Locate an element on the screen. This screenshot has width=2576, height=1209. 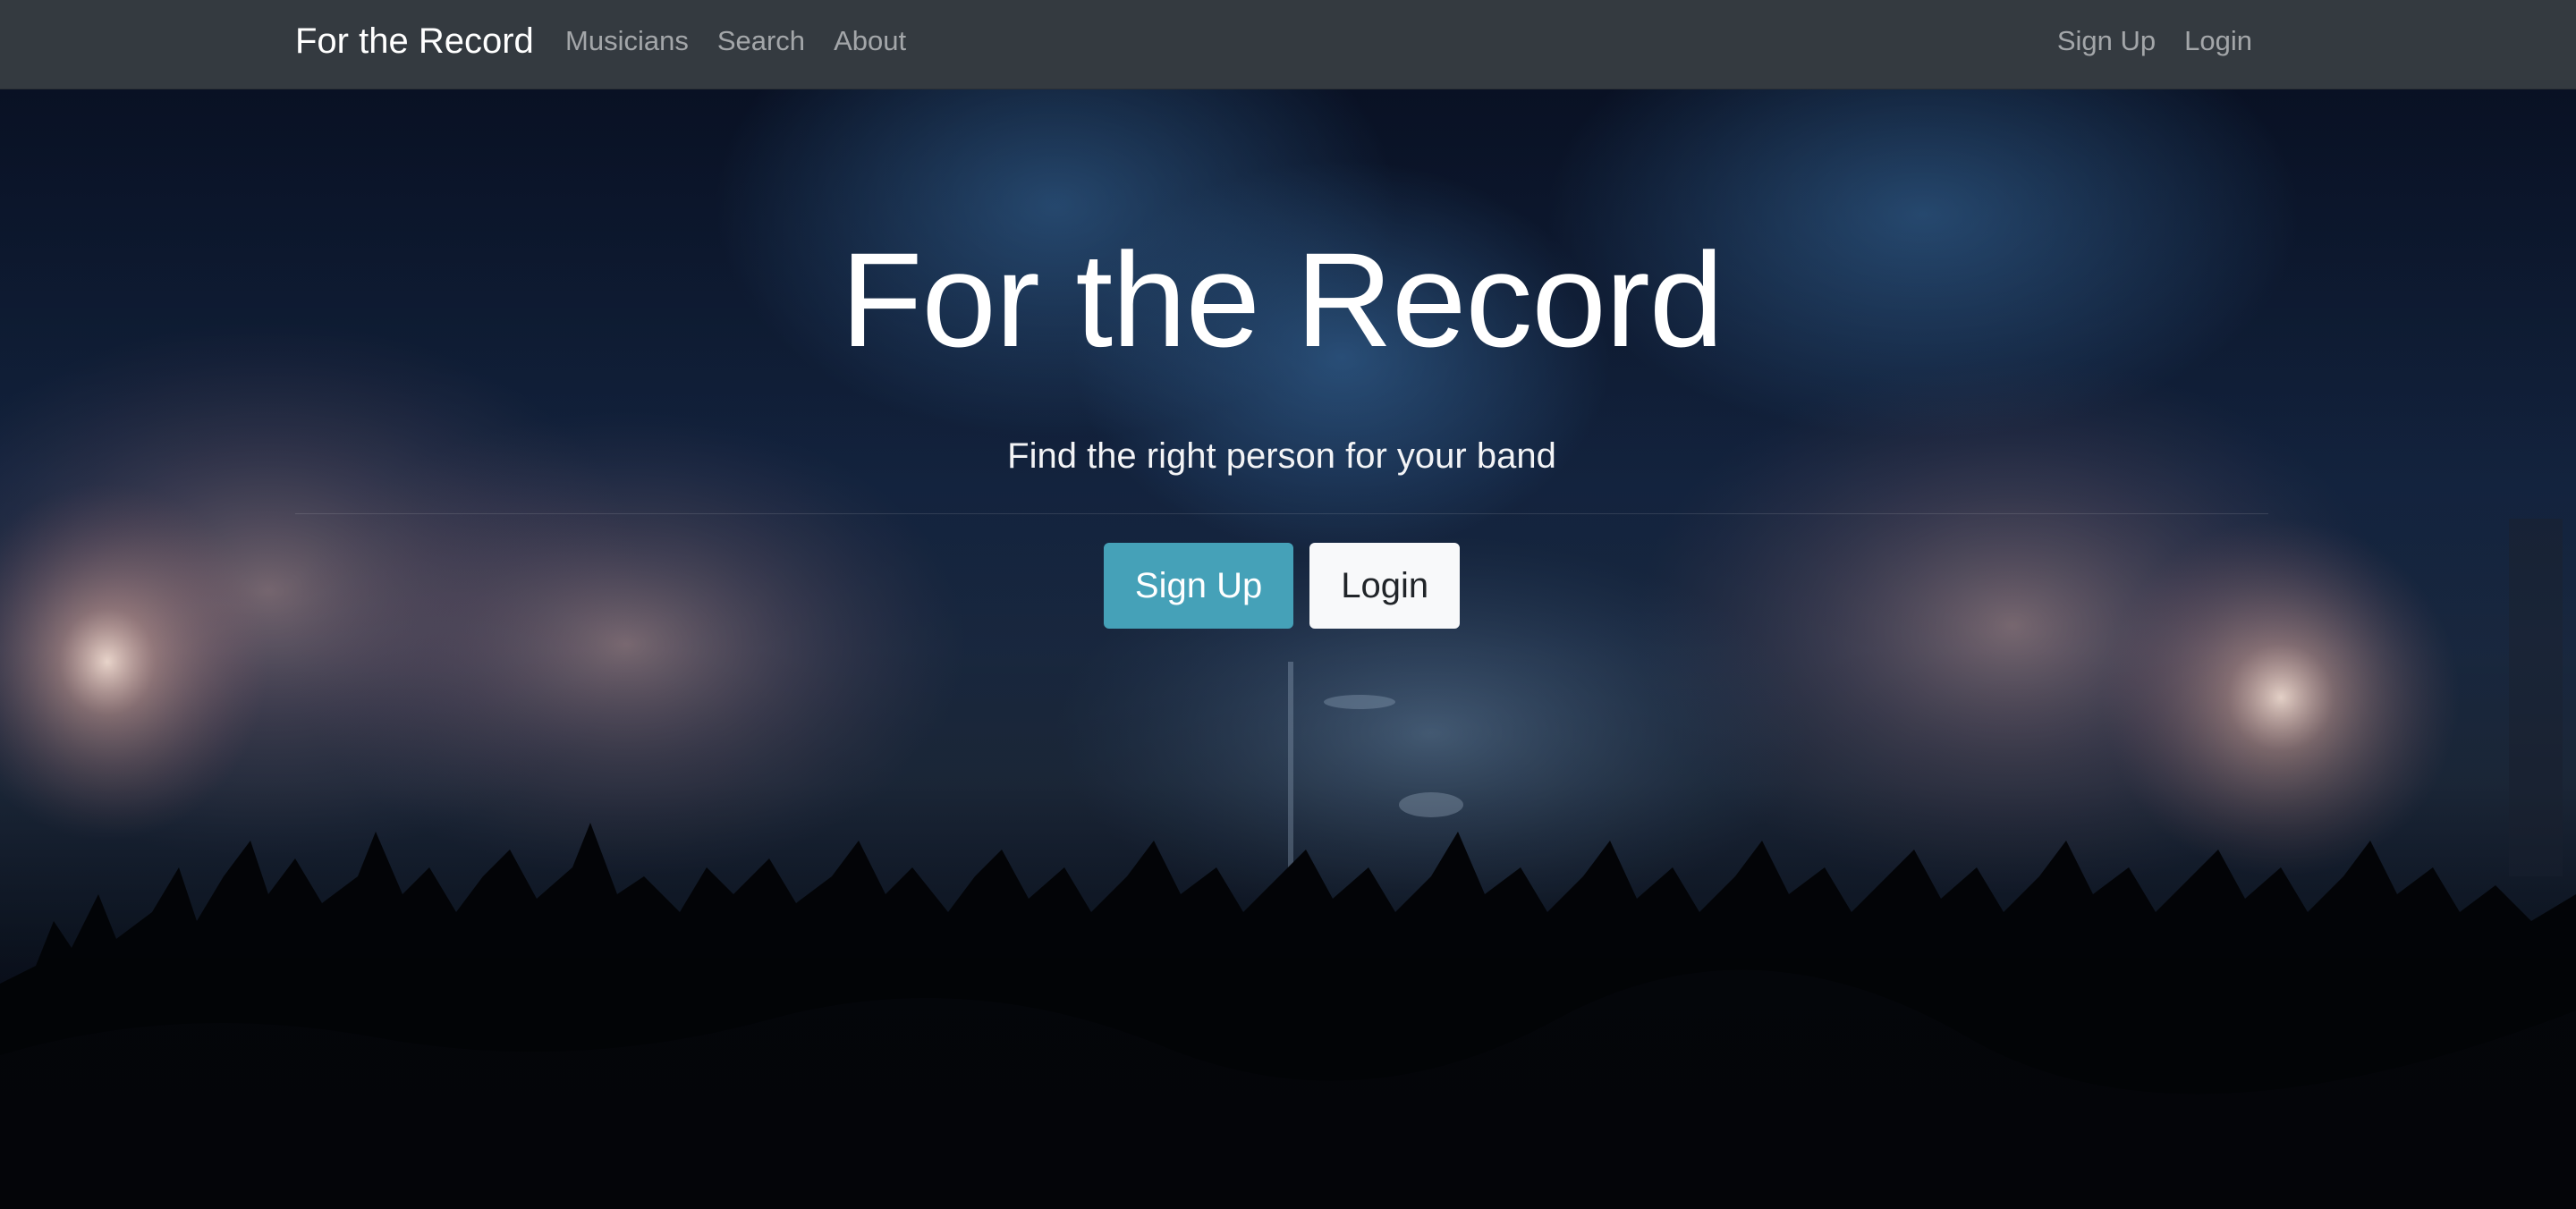
hero-buttons: Sign Up Login is located at coordinates (1281, 586).